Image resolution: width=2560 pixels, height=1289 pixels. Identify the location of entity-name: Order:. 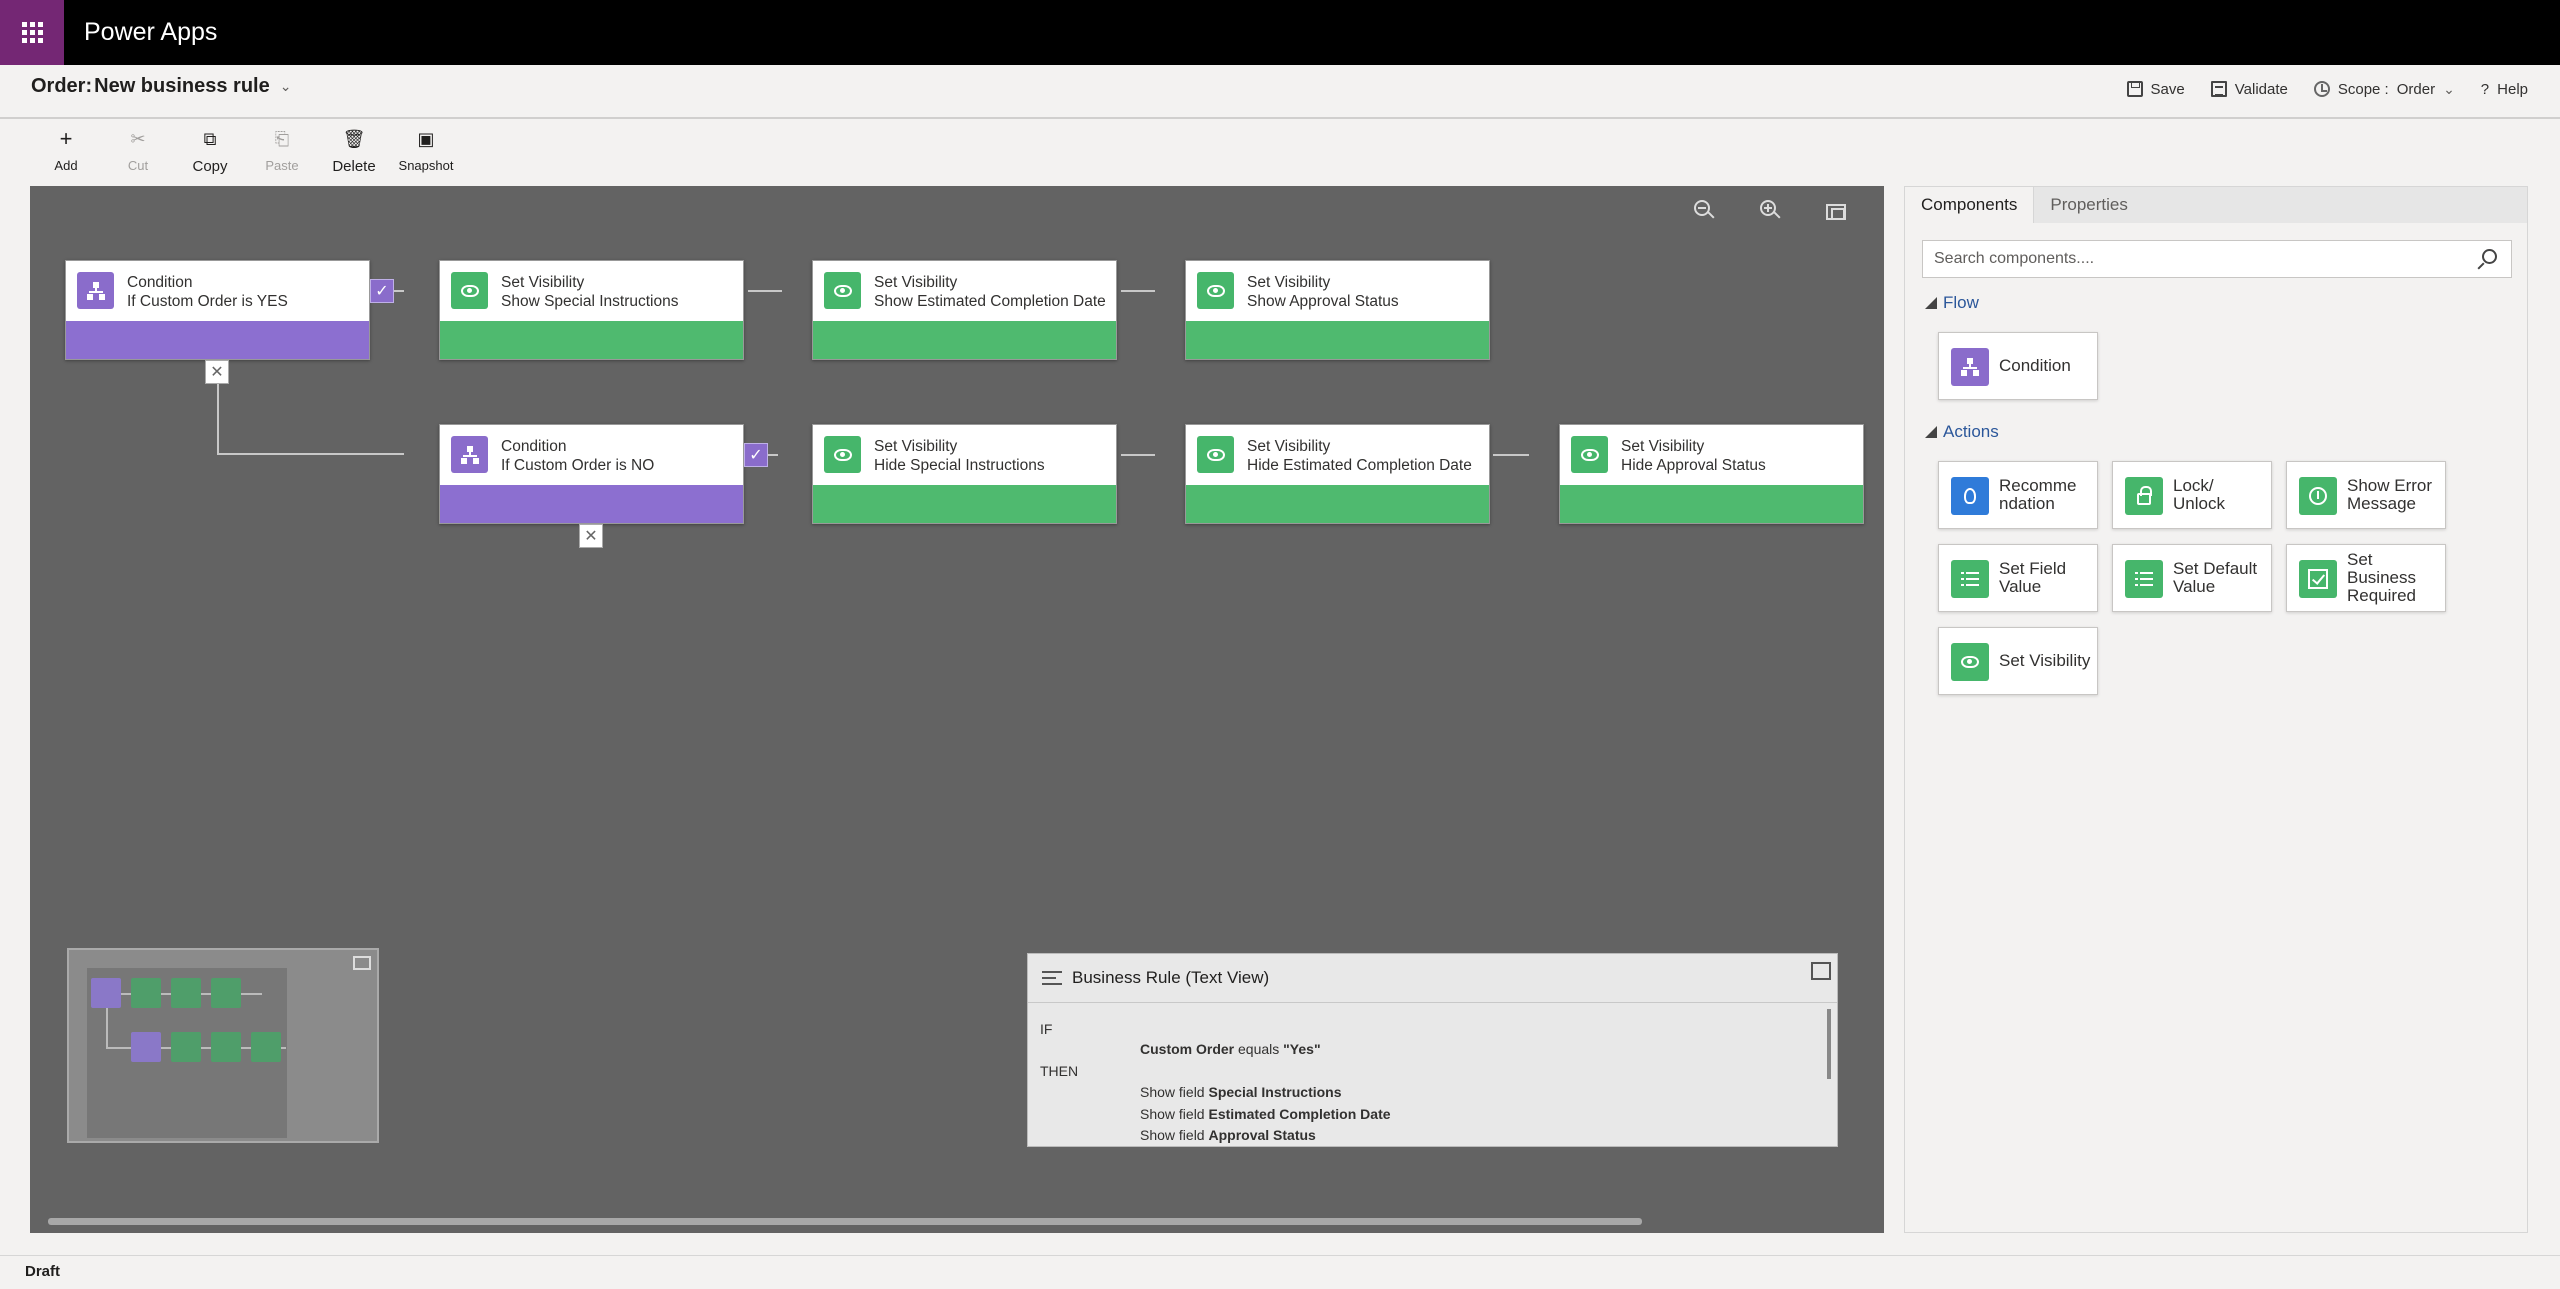
(62, 86).